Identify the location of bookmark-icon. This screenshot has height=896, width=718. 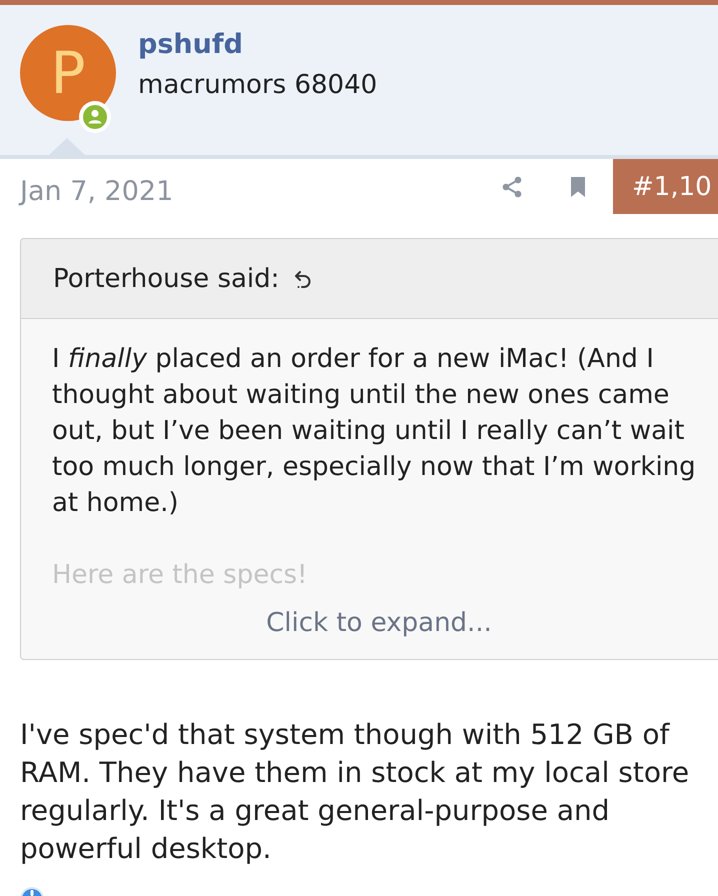
(578, 186).